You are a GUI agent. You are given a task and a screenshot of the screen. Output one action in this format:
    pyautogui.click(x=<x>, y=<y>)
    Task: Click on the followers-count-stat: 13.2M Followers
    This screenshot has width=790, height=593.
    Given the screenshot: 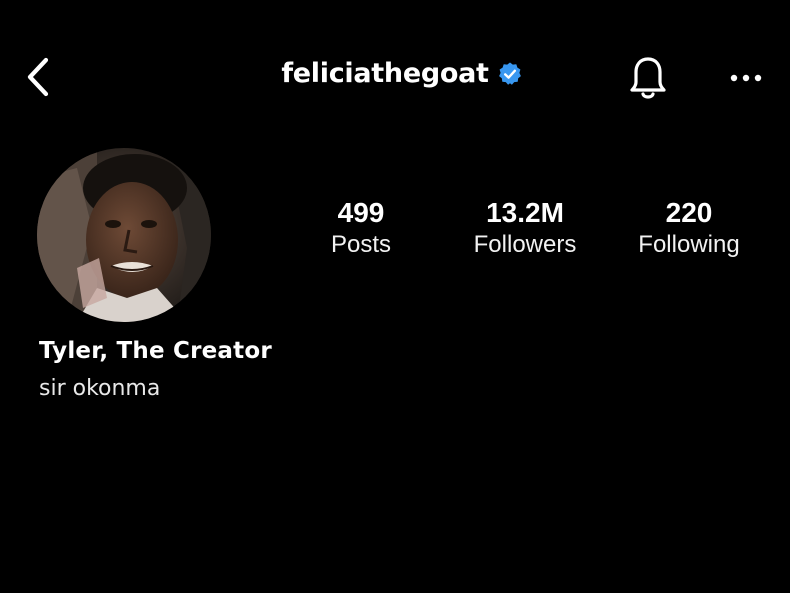 What is the action you would take?
    pyautogui.click(x=525, y=228)
    